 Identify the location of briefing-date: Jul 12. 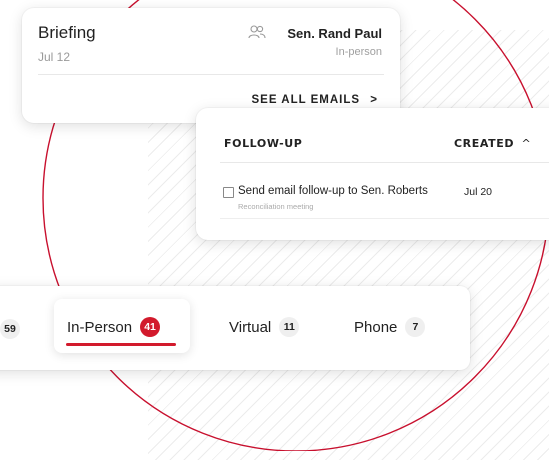
(54, 57).